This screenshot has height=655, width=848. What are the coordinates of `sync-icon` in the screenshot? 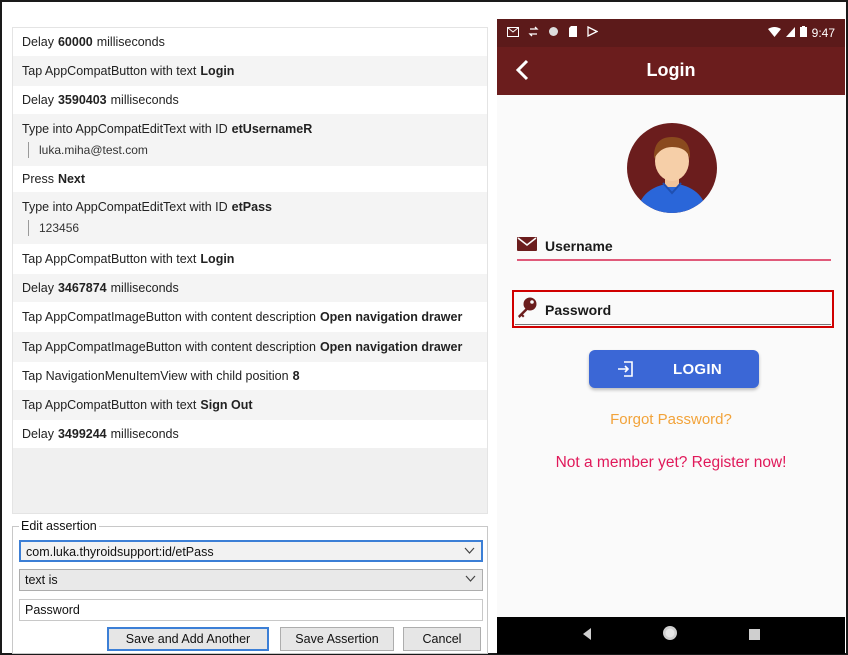 It's located at (533, 33).